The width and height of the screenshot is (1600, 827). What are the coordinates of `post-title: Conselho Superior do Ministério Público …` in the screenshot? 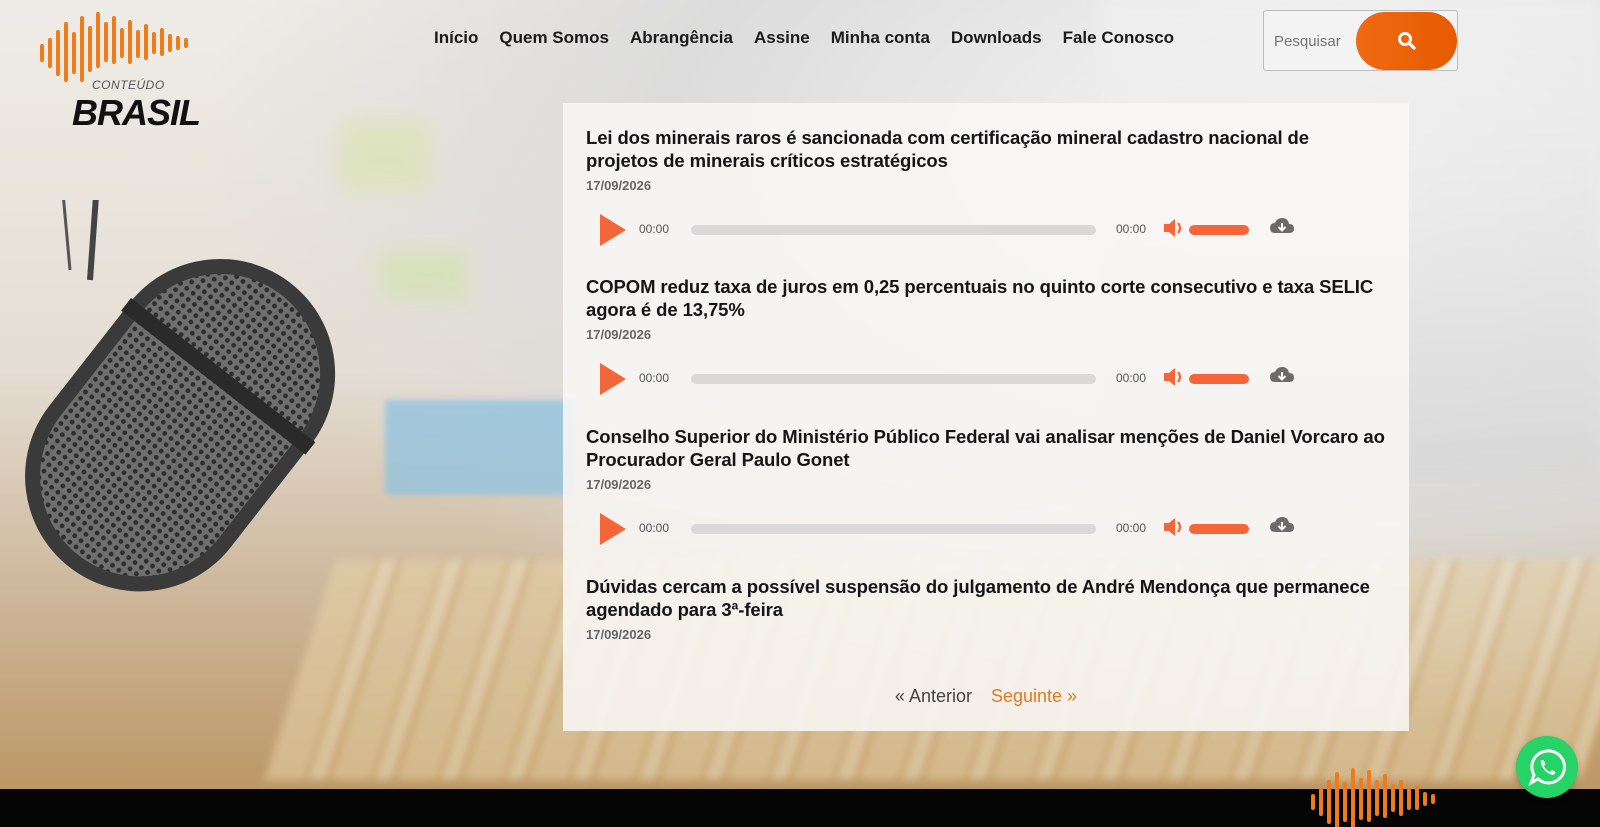 It's located at (986, 448).